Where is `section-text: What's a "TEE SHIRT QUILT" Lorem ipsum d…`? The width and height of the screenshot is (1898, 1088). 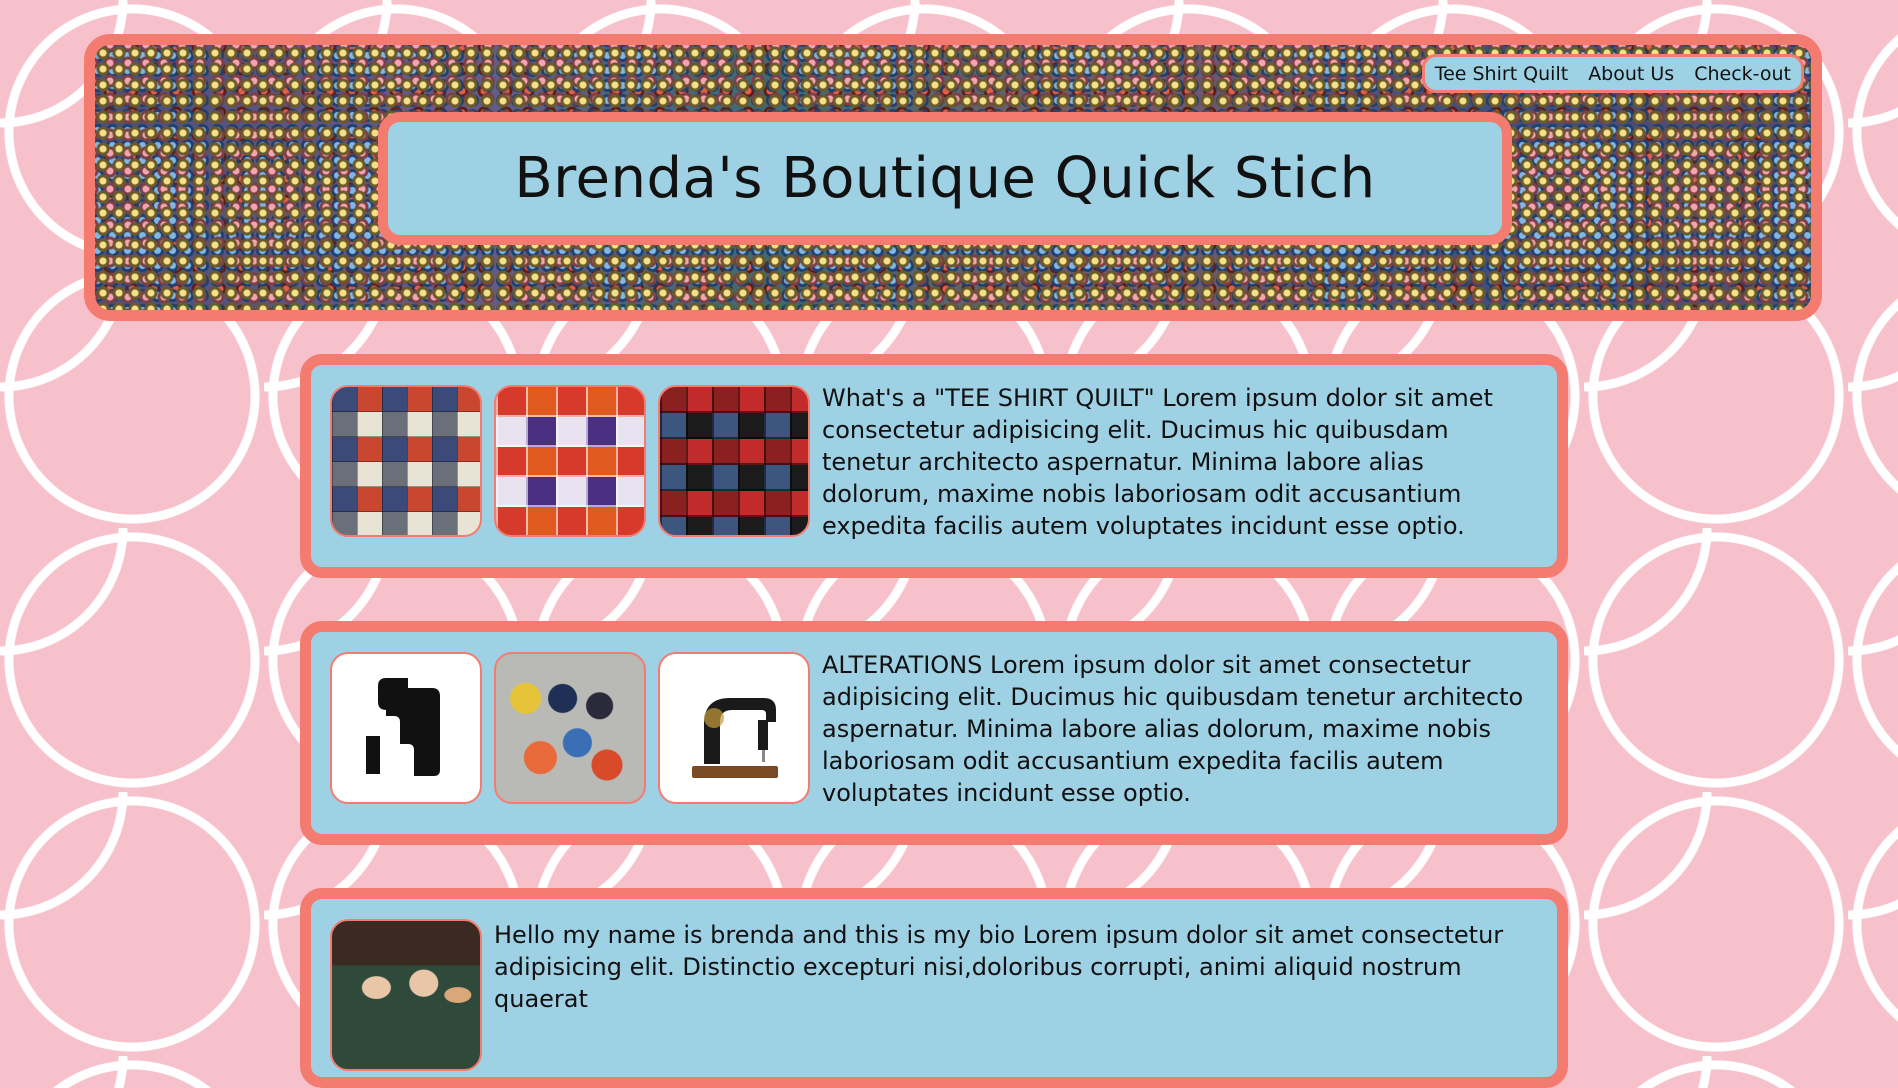 section-text: What's a "TEE SHIRT QUILT" Lorem ipsum d… is located at coordinates (1157, 462).